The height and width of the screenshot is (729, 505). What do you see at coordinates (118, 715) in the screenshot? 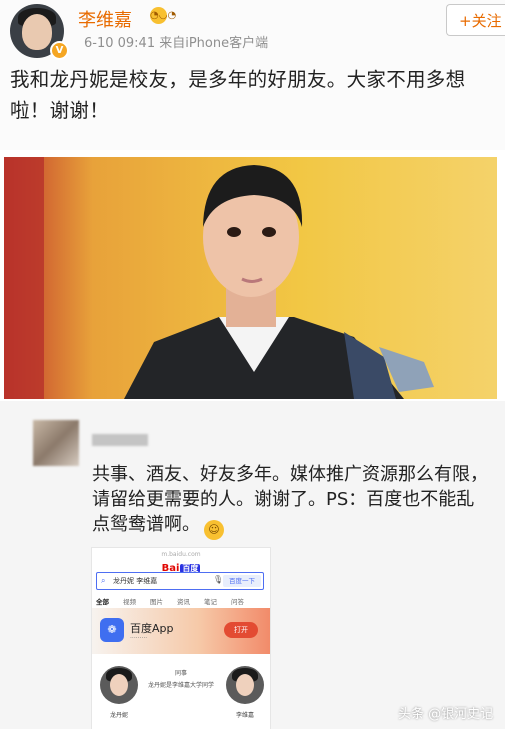
I see `person-left-name: 龙丹妮` at bounding box center [118, 715].